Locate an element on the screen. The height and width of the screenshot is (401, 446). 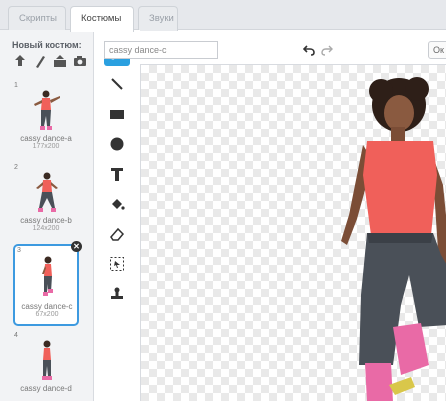
costume-item: 1 cassy dance-a 177x200 is located at coordinates (47, 117).